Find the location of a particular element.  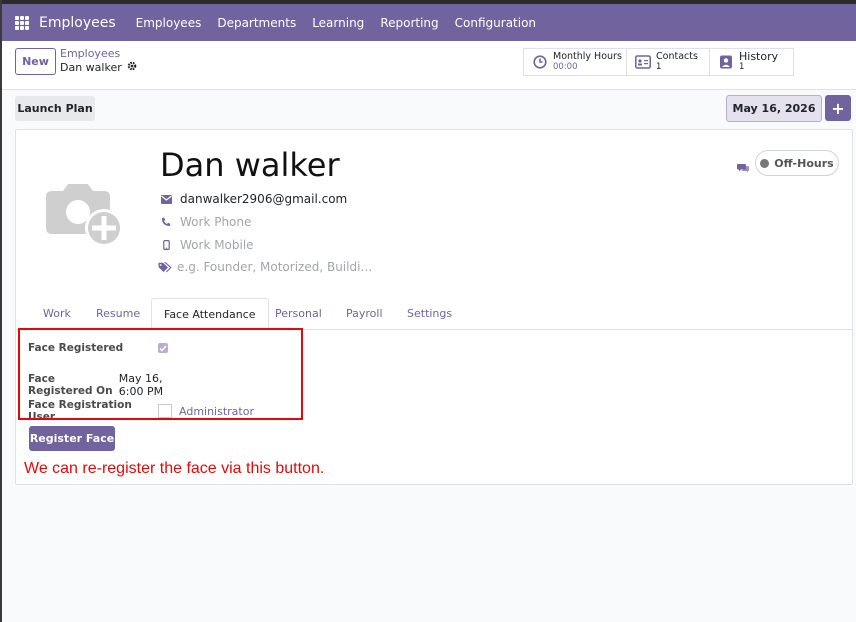

tab-face-attendance: Face Attendance is located at coordinates (210, 314).